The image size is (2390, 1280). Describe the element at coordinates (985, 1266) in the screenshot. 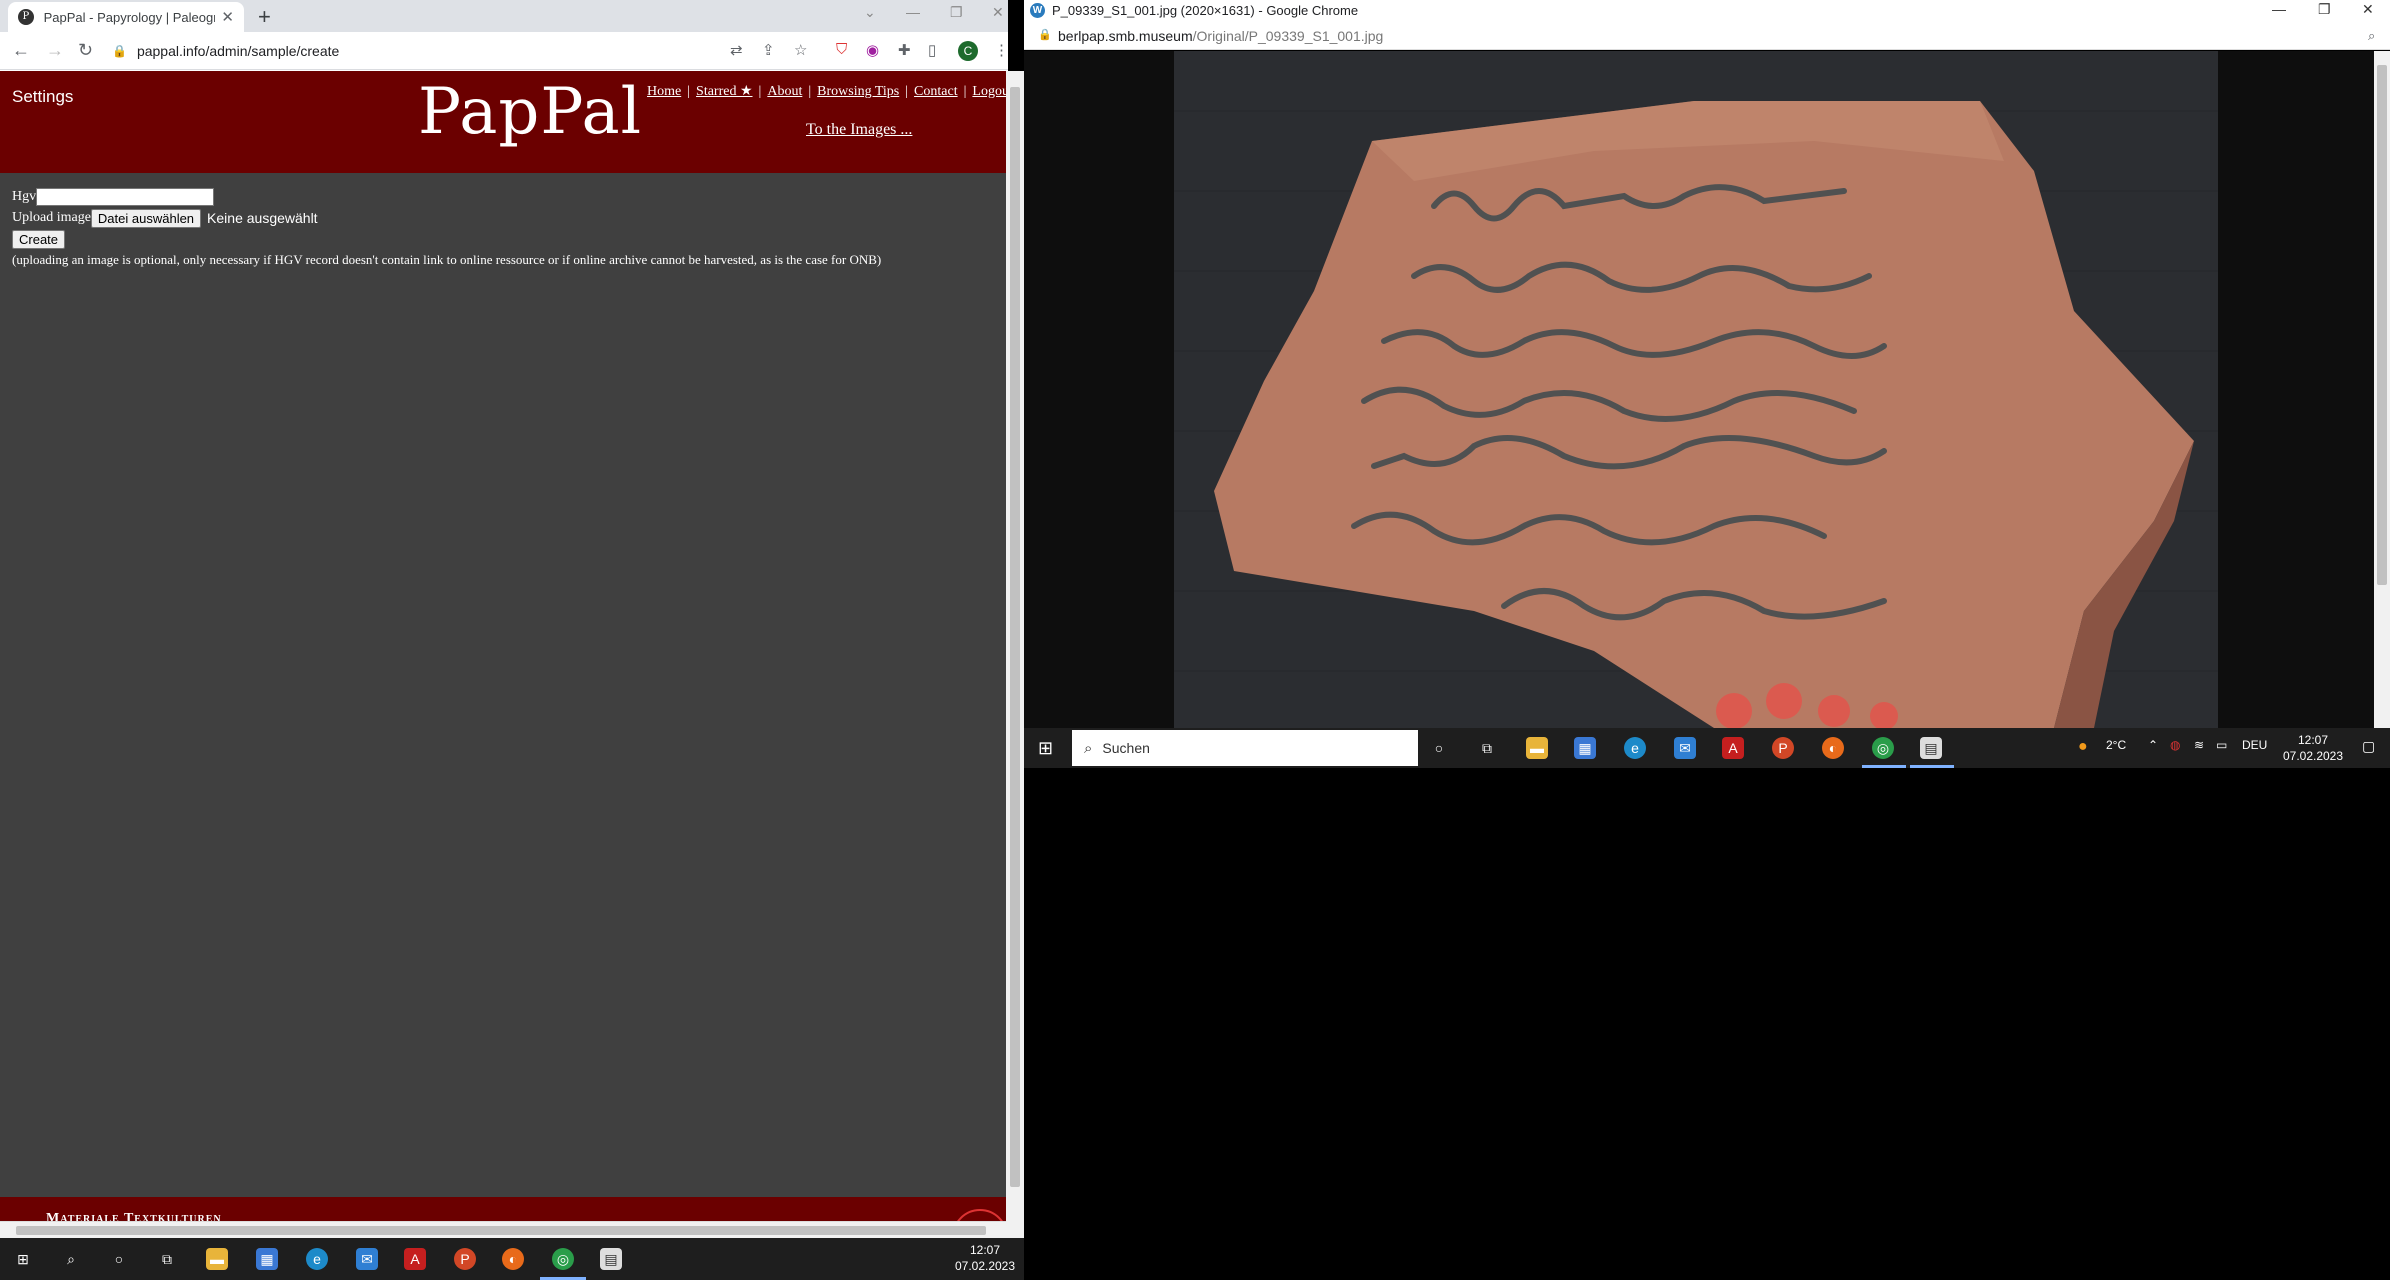

I see `bottom-clock-date: 07.02.2023` at that location.